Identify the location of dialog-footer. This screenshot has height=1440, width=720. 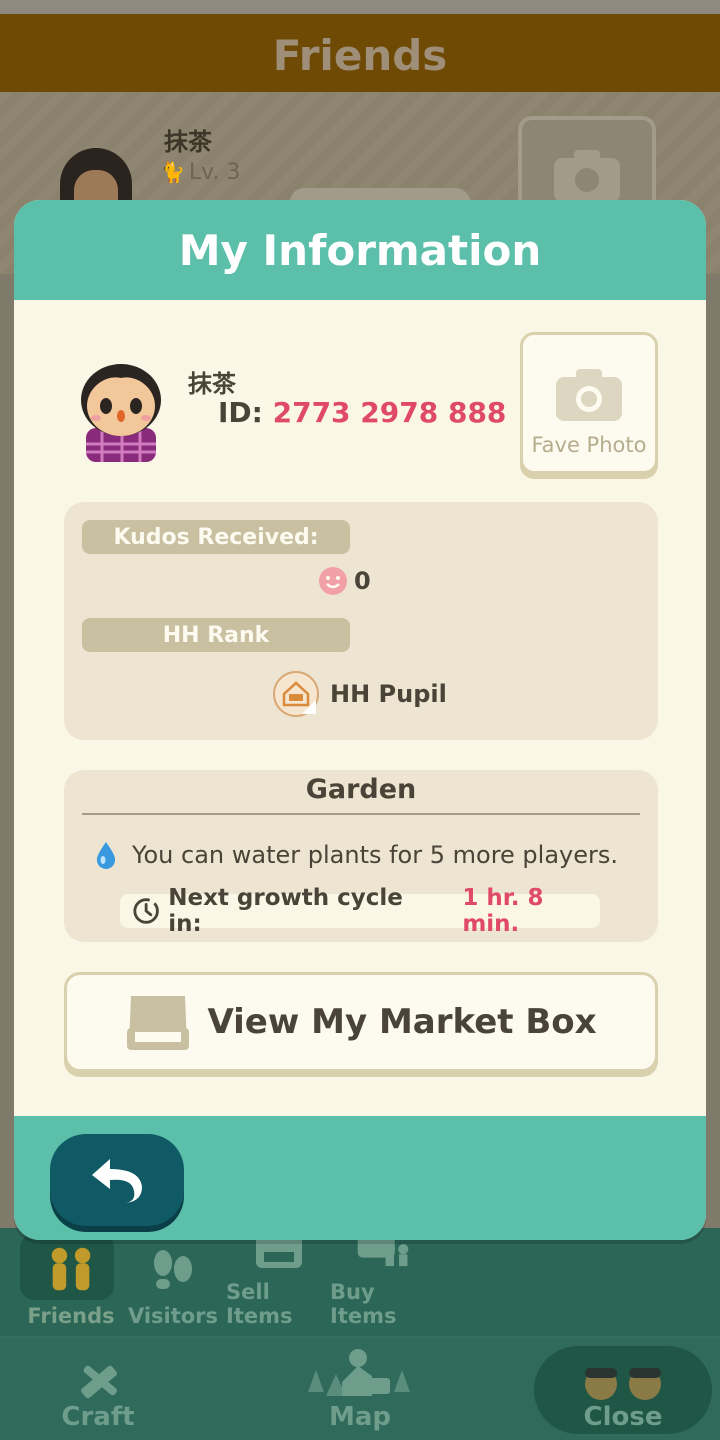
(360, 1178).